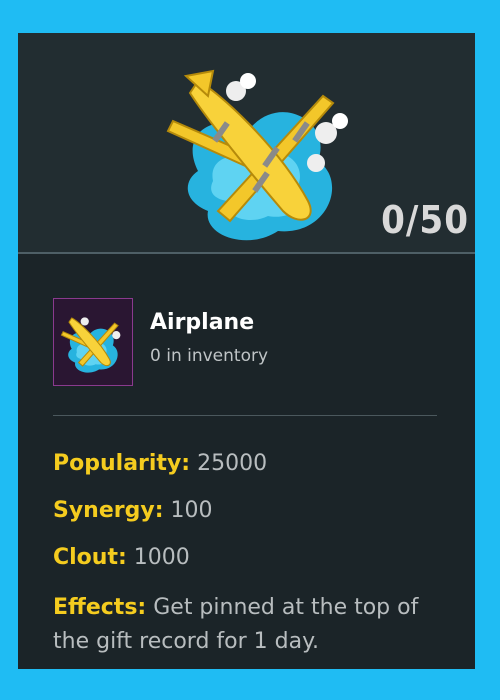 This screenshot has width=500, height=700. I want to click on stat-value: 100, so click(191, 510).